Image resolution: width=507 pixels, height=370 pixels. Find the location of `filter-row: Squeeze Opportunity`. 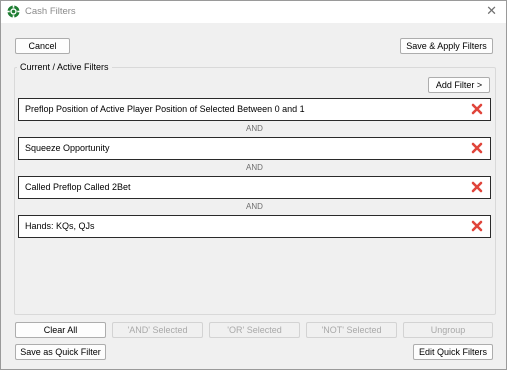

filter-row: Squeeze Opportunity is located at coordinates (254, 148).